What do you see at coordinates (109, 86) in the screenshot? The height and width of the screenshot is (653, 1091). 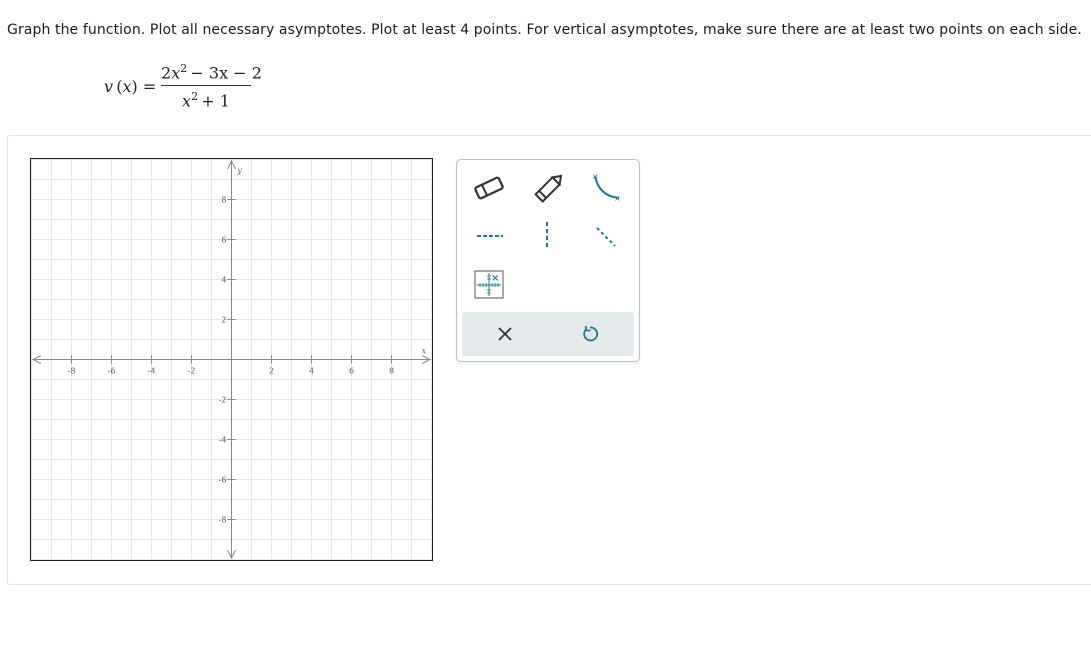 I see `function-name: v` at bounding box center [109, 86].